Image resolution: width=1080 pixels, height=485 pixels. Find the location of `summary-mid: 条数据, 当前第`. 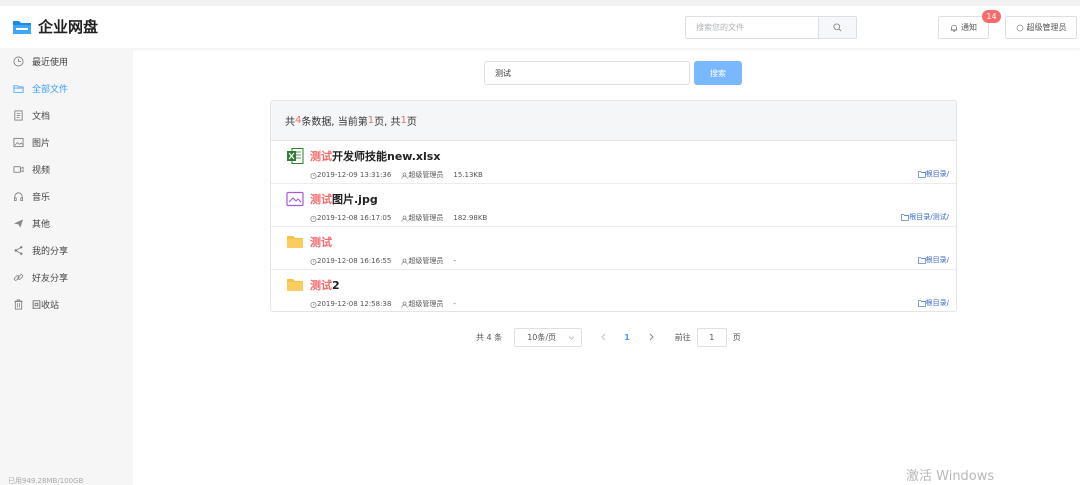

summary-mid: 条数据, 当前第 is located at coordinates (334, 122).